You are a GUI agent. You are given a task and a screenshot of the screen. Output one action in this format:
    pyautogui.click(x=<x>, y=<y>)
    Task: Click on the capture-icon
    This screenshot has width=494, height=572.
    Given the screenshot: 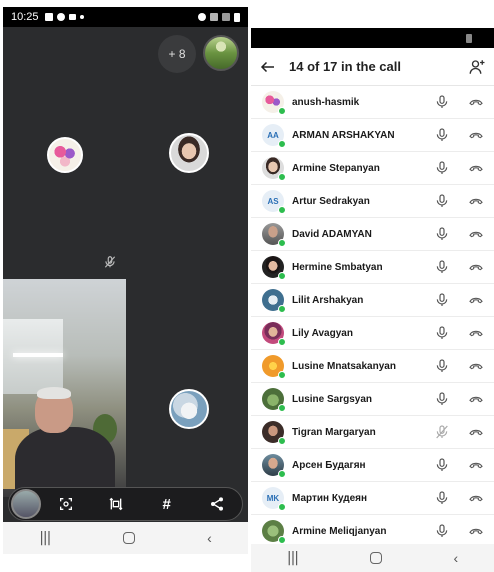 What is the action you would take?
    pyautogui.click(x=66, y=504)
    